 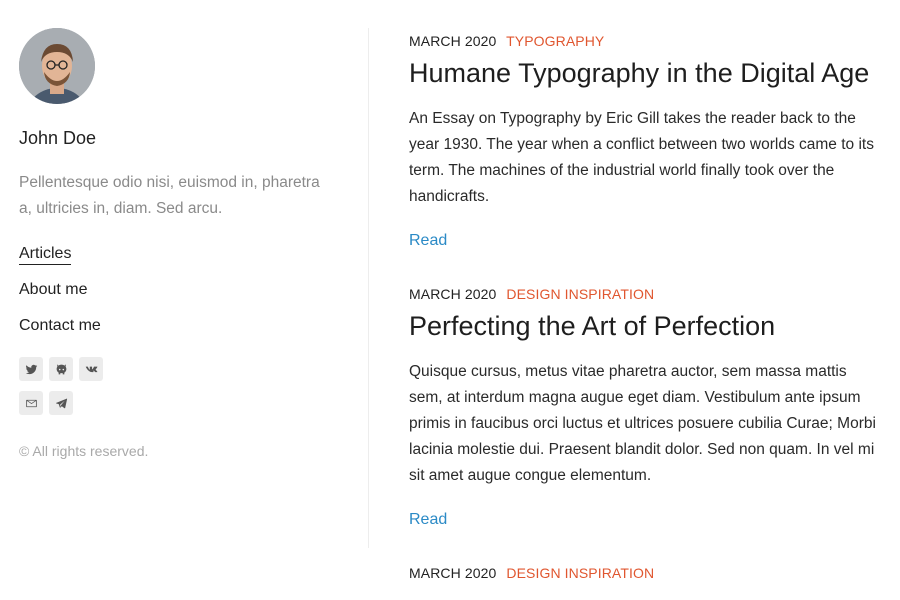 I want to click on article-meta: MARCH 2020 TYPOGRAPHY, so click(x=646, y=41).